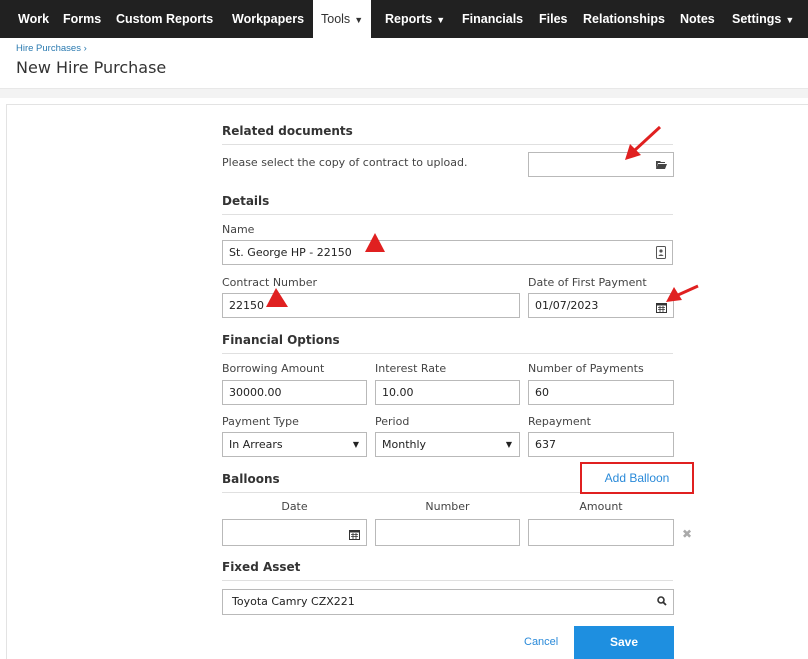 Image resolution: width=808 pixels, height=659 pixels. What do you see at coordinates (256, 444) in the screenshot?
I see `payment-type-value: In Arrears` at bounding box center [256, 444].